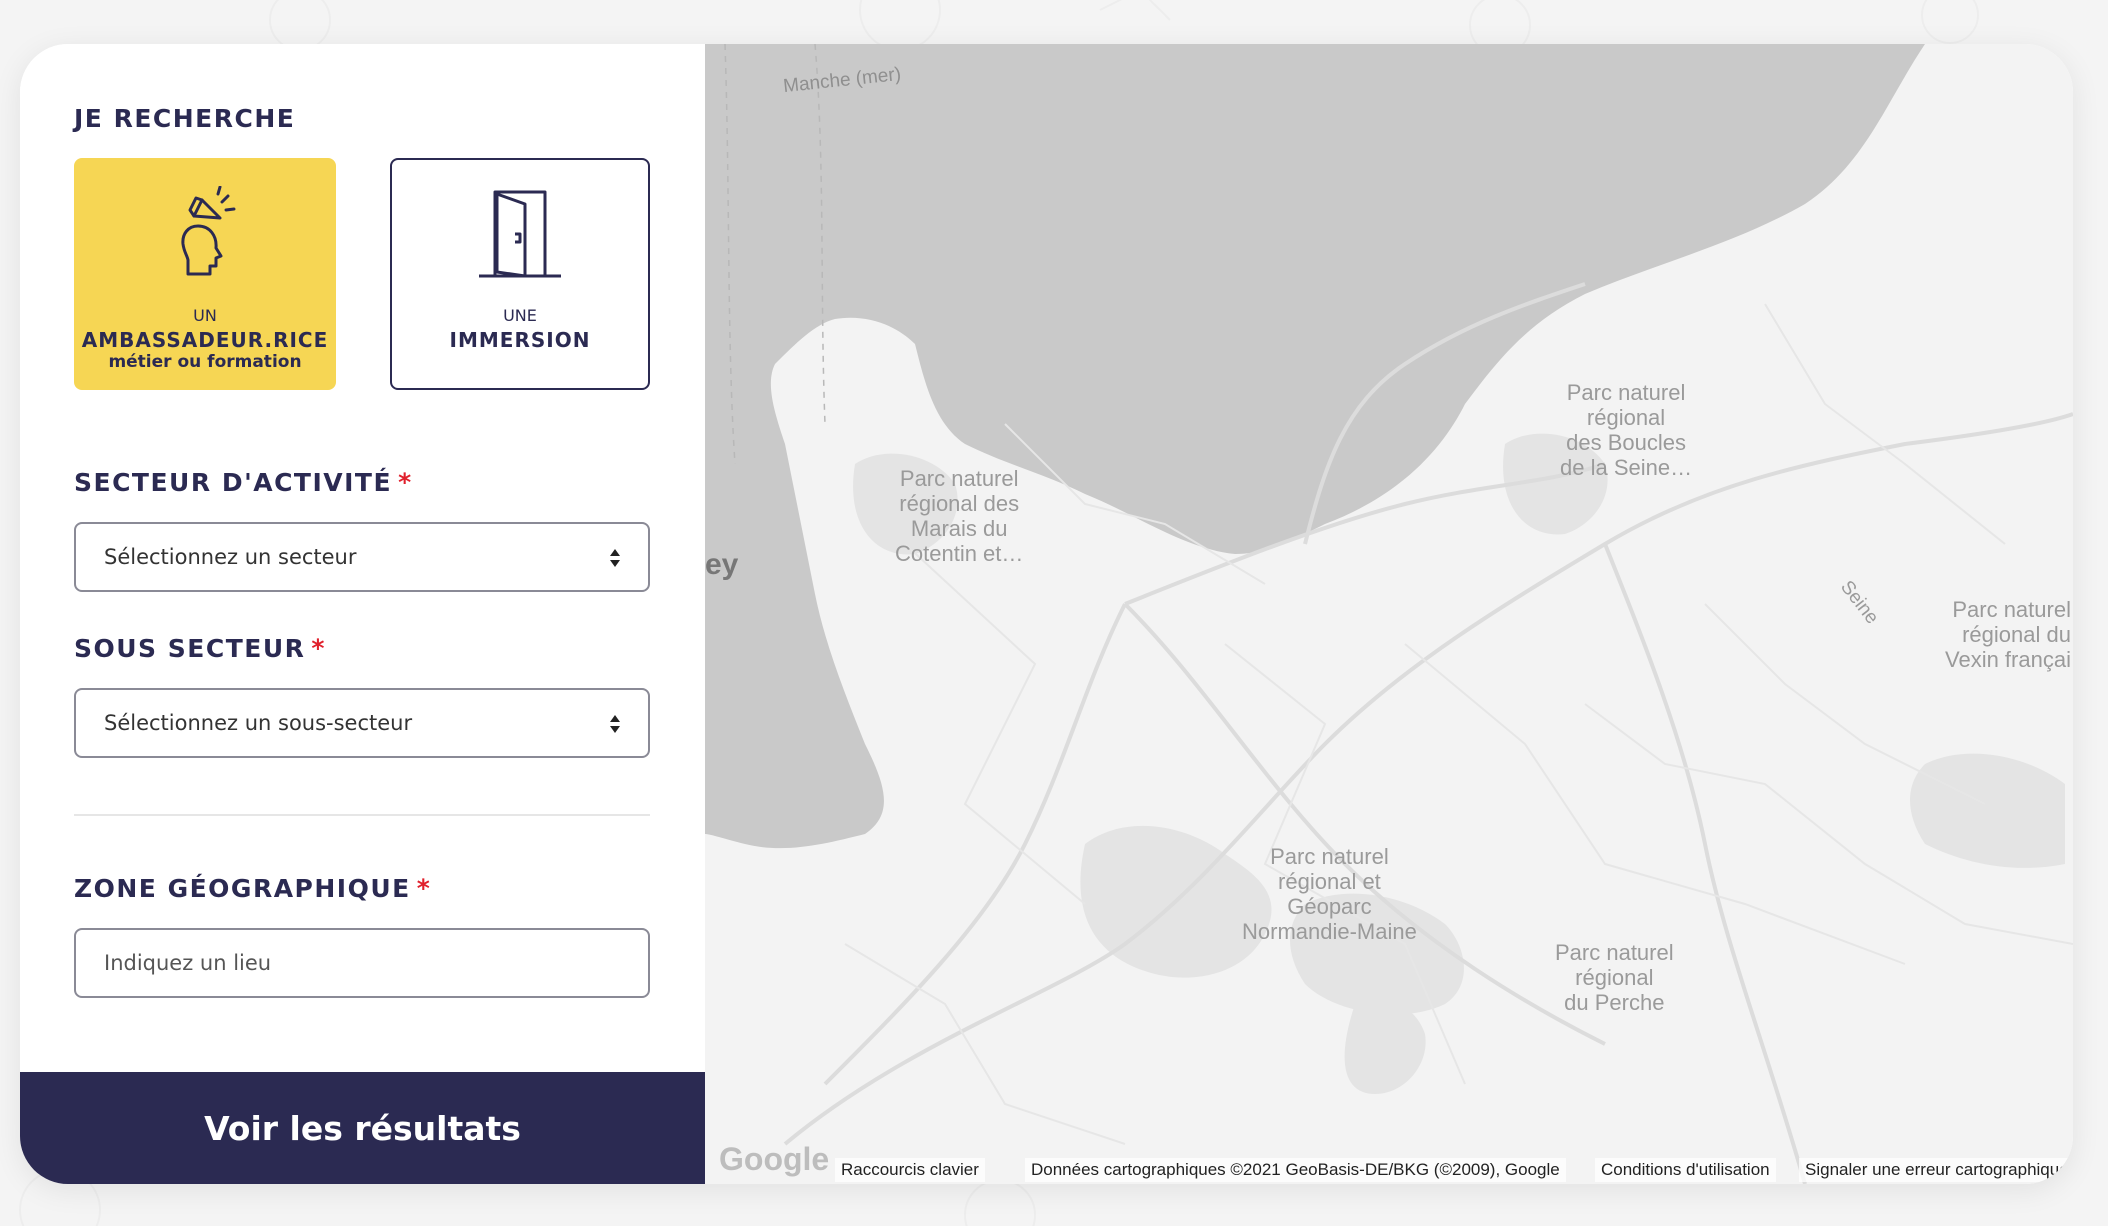 The image size is (2108, 1226). Describe the element at coordinates (520, 234) in the screenshot. I see `door-icon` at that location.